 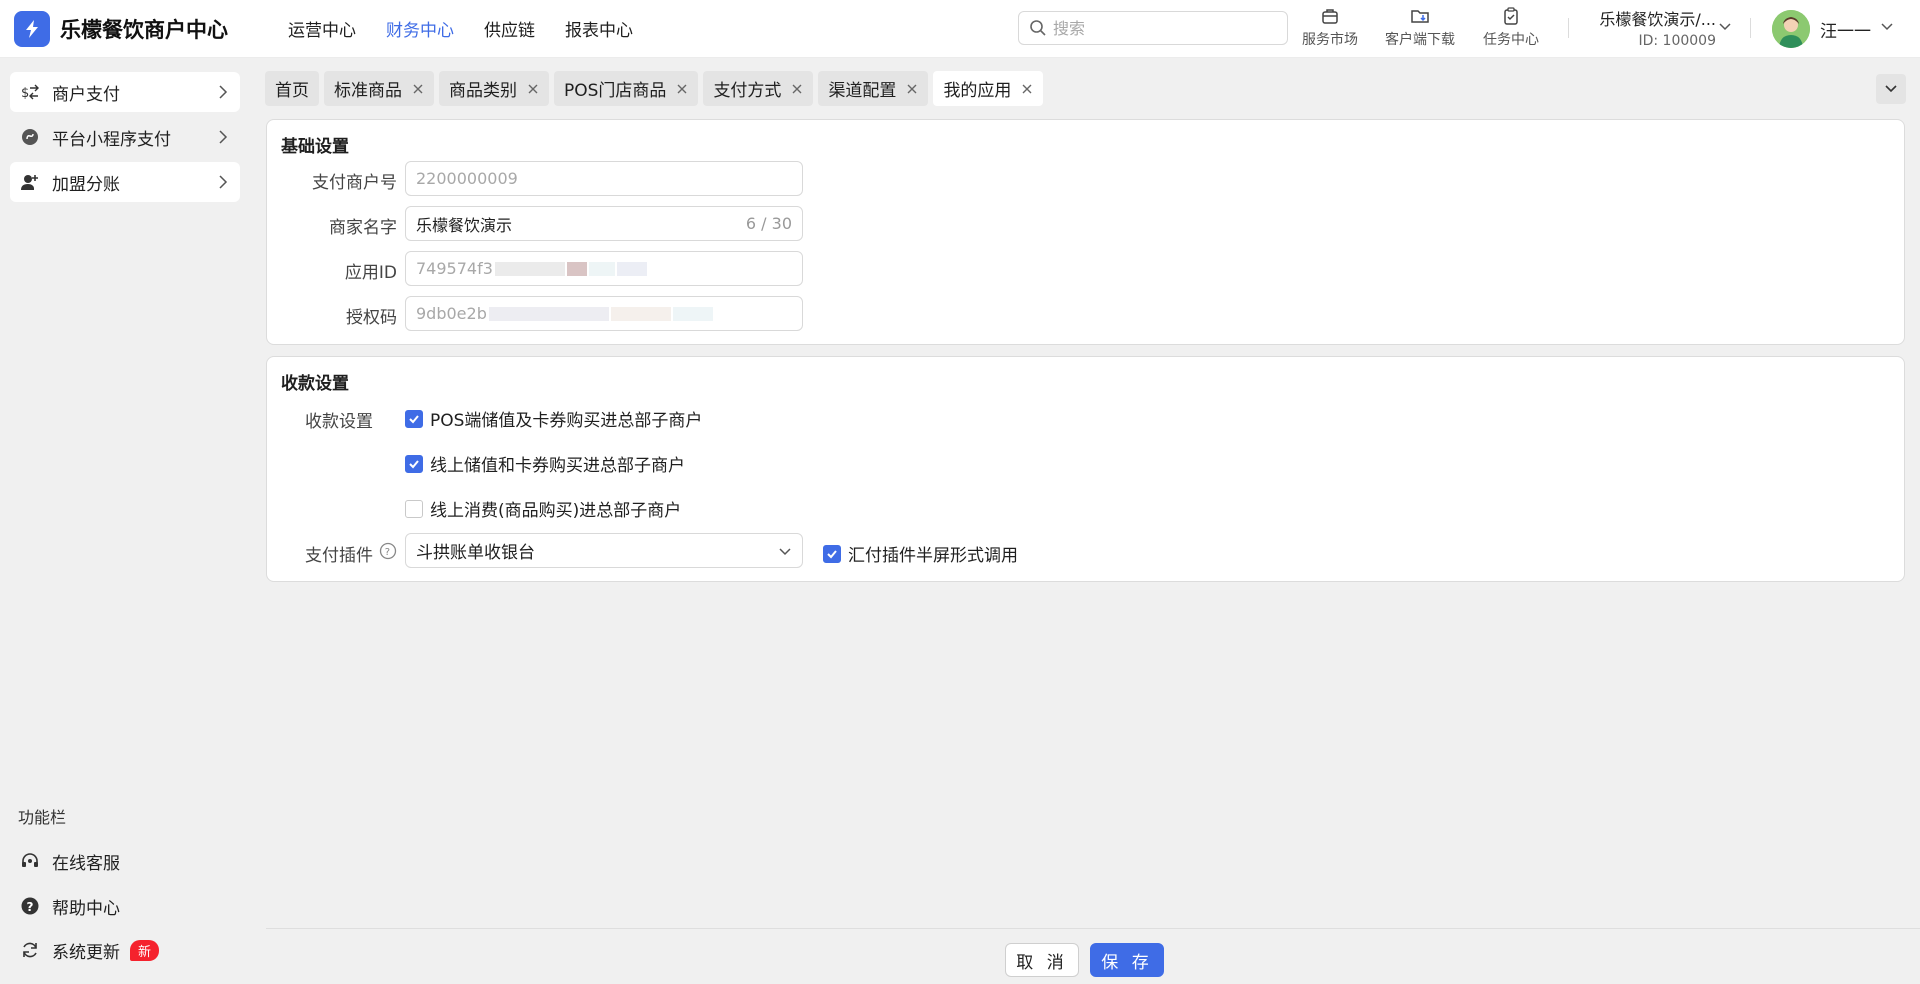 I want to click on function-system-update: 系统更新 新, so click(x=90, y=950).